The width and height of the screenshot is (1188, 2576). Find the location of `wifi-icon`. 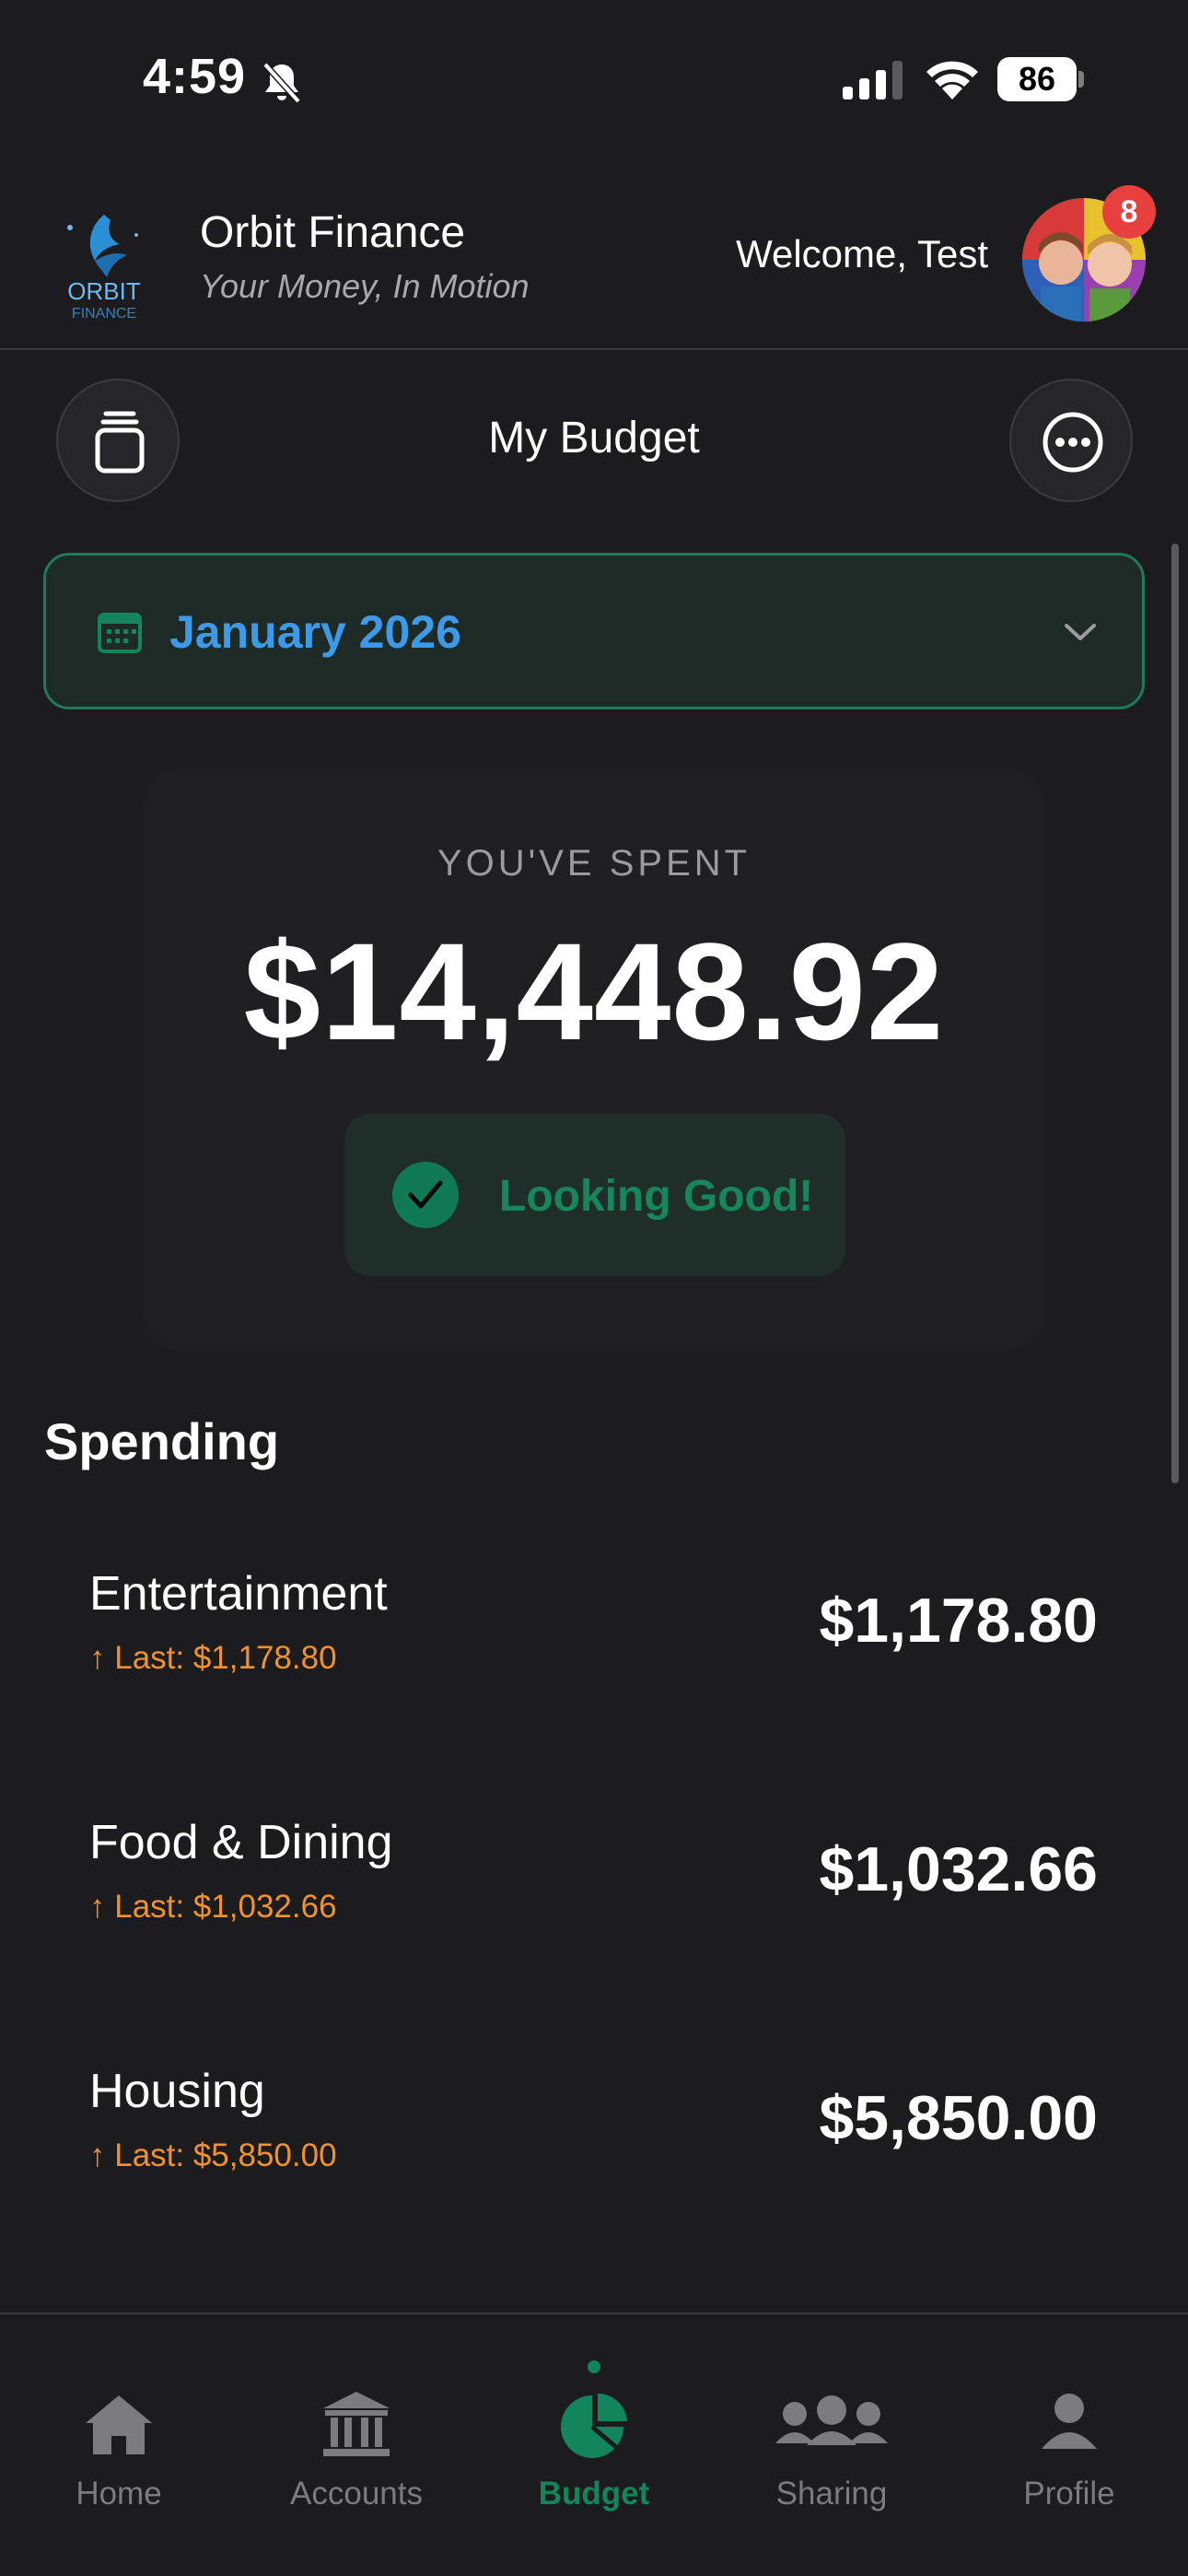

wifi-icon is located at coordinates (952, 80).